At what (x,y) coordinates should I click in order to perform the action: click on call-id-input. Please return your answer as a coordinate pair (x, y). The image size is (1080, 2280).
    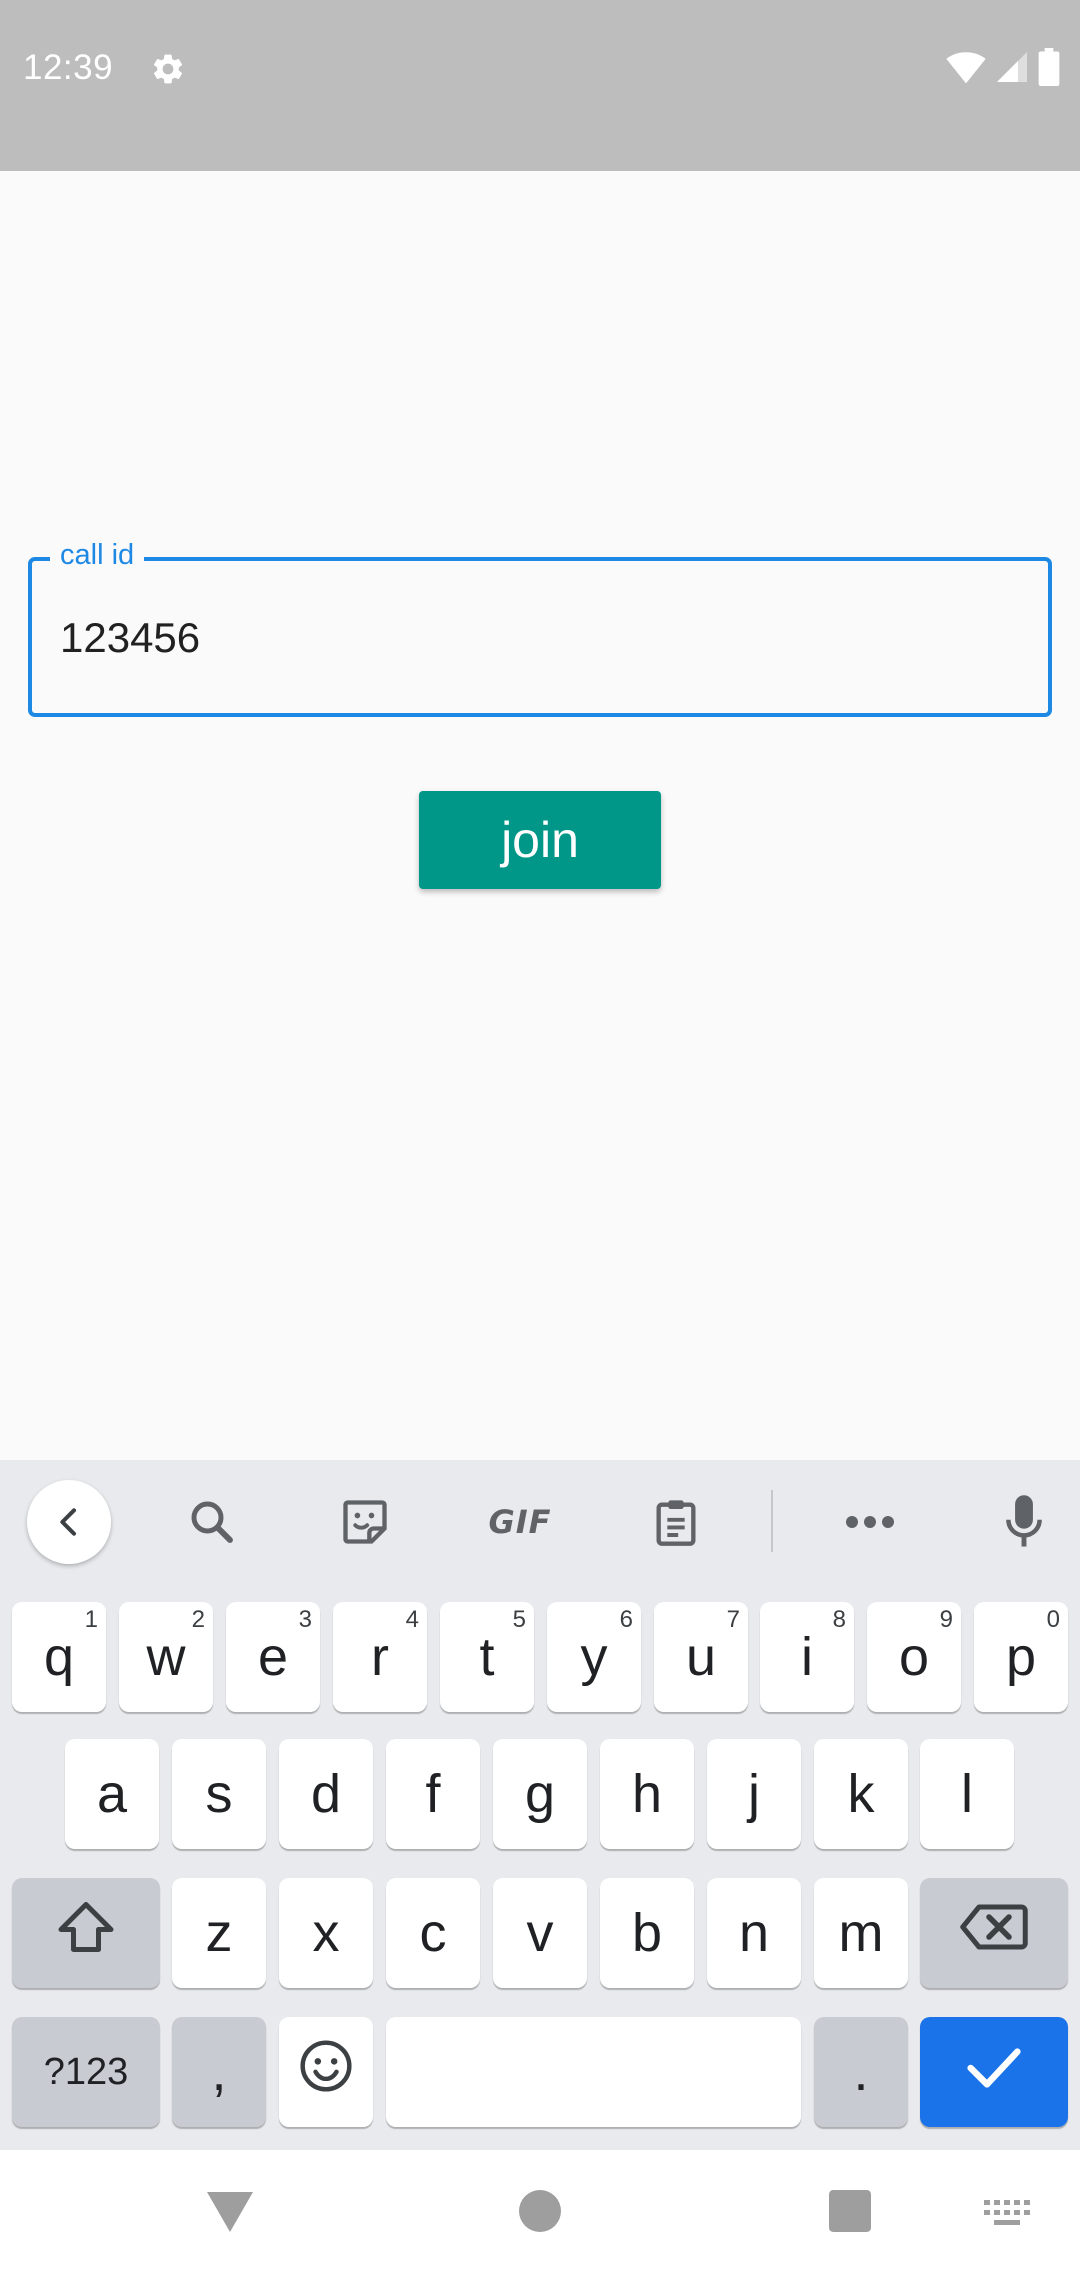
    Looking at the image, I should click on (530, 638).